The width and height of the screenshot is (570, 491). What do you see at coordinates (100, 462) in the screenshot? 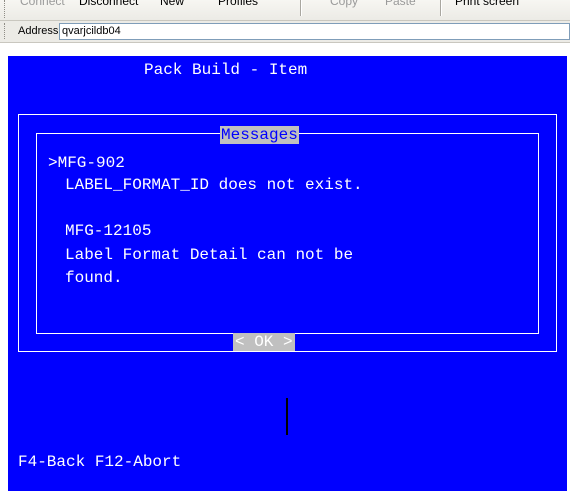
I see `function-key-legend: F4-Back F12-Abort` at bounding box center [100, 462].